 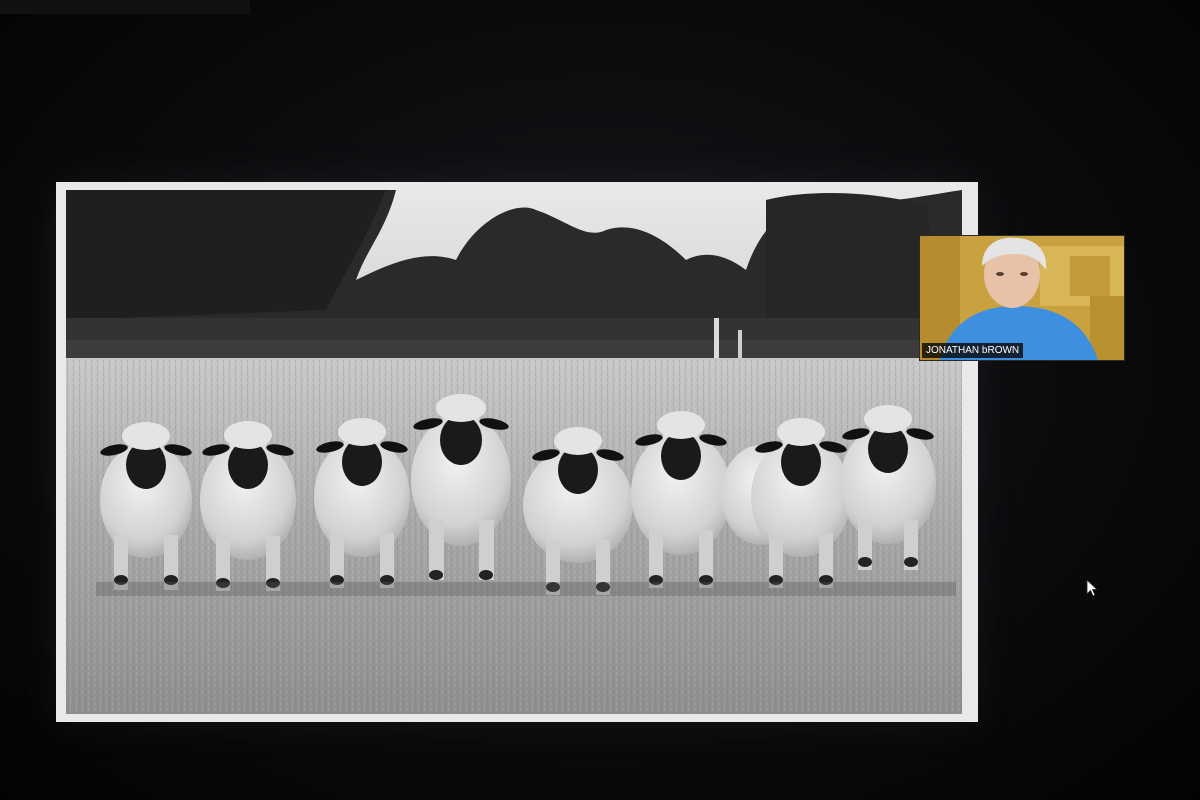 I want to click on mouse-pointer-icon, so click(x=1092, y=588).